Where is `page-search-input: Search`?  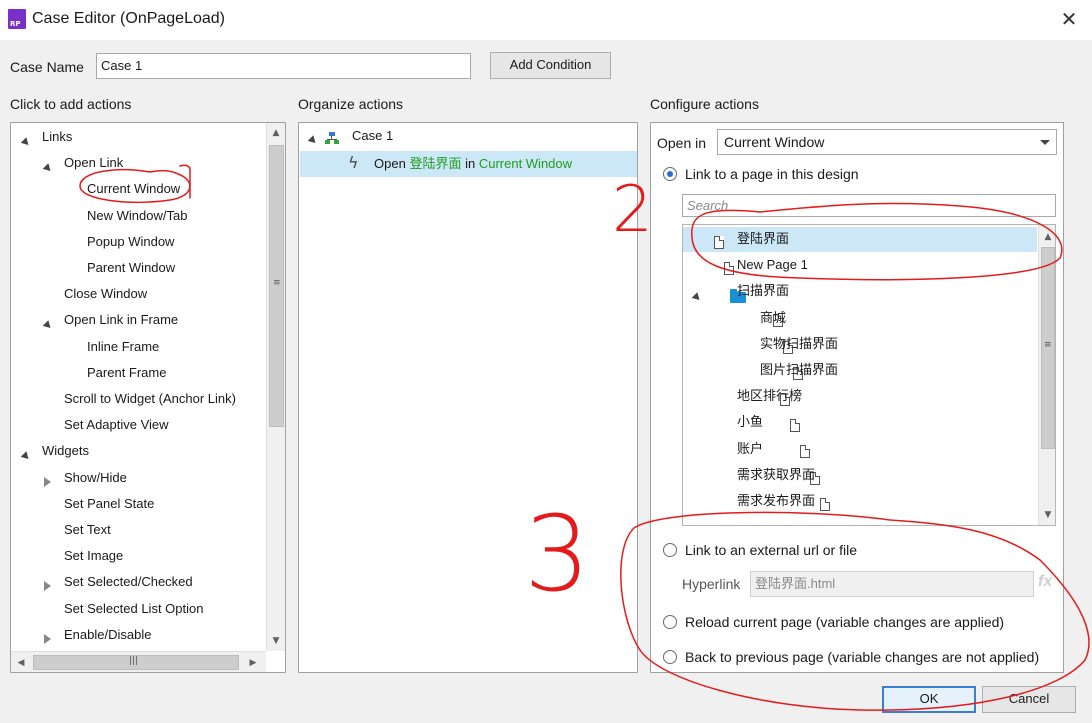 page-search-input: Search is located at coordinates (869, 205).